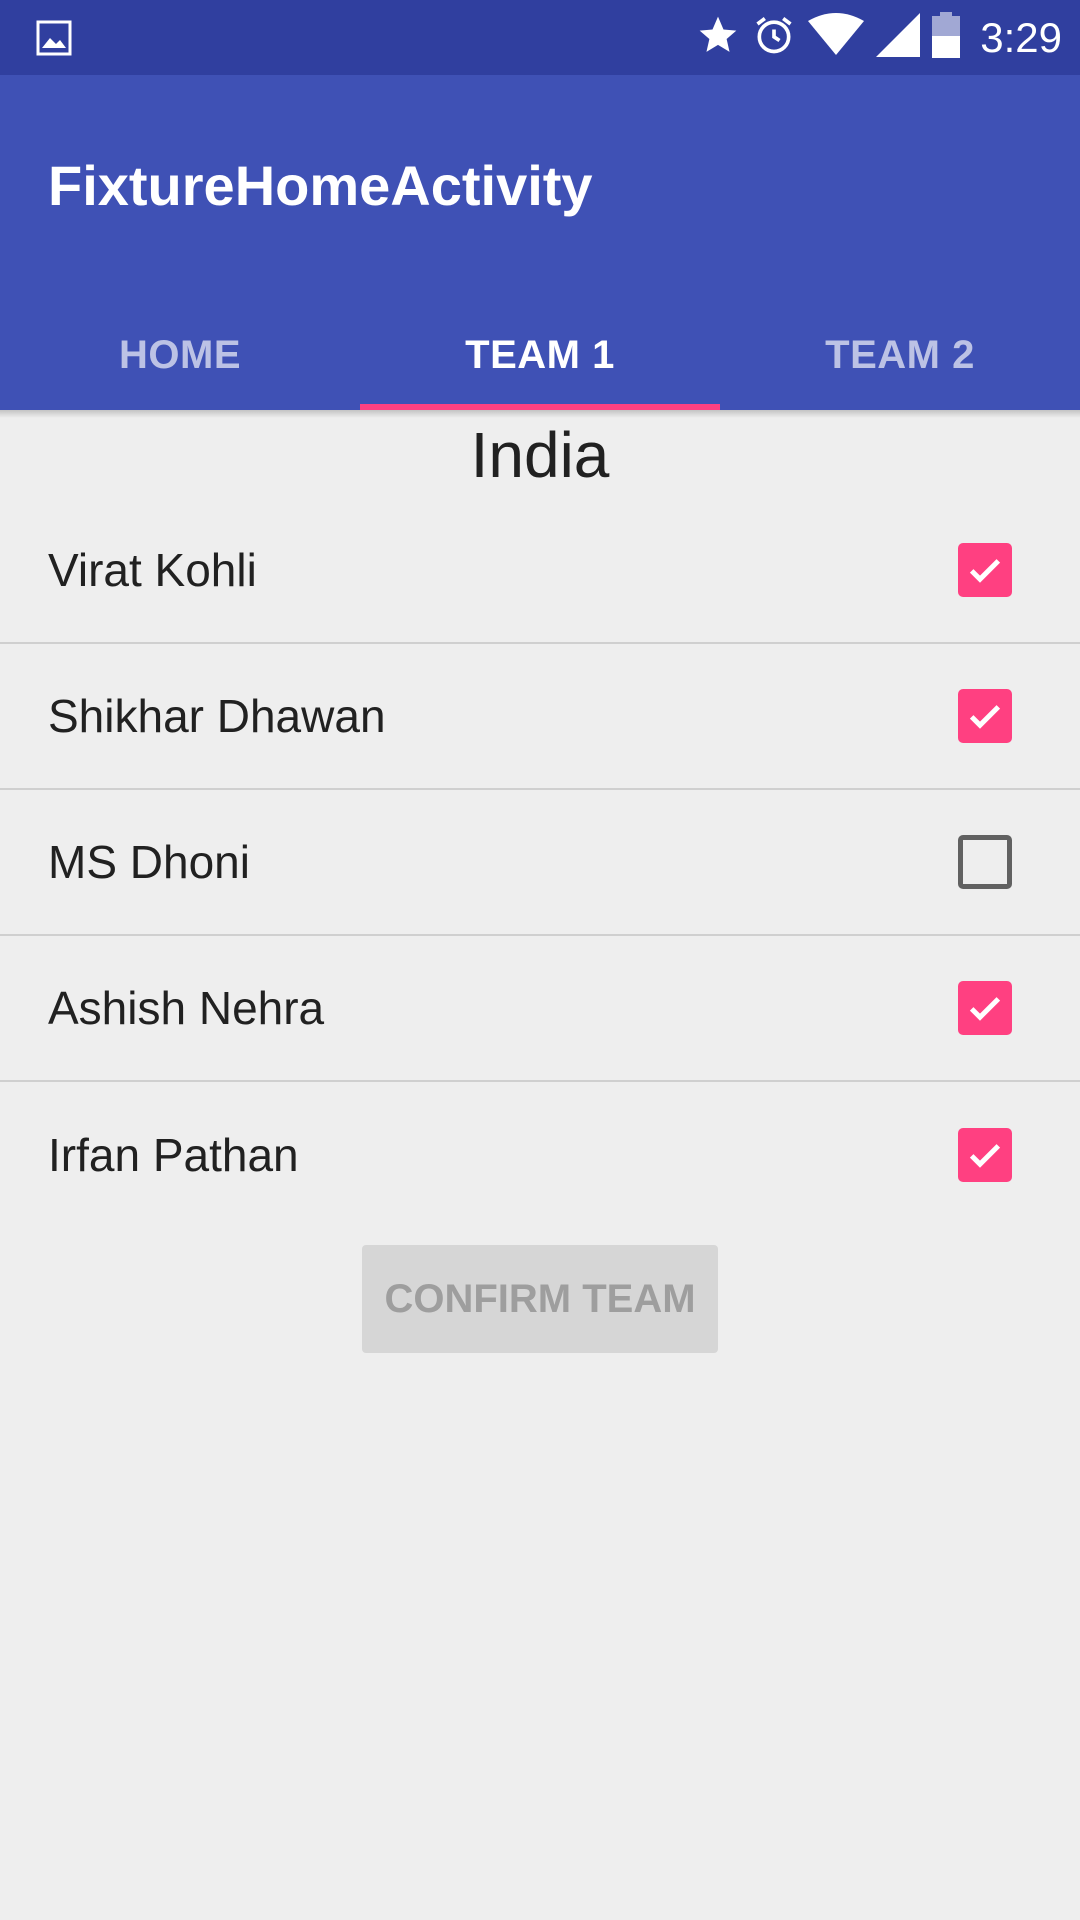  Describe the element at coordinates (540, 1155) in the screenshot. I see `player-row: Irfan Pathan` at that location.